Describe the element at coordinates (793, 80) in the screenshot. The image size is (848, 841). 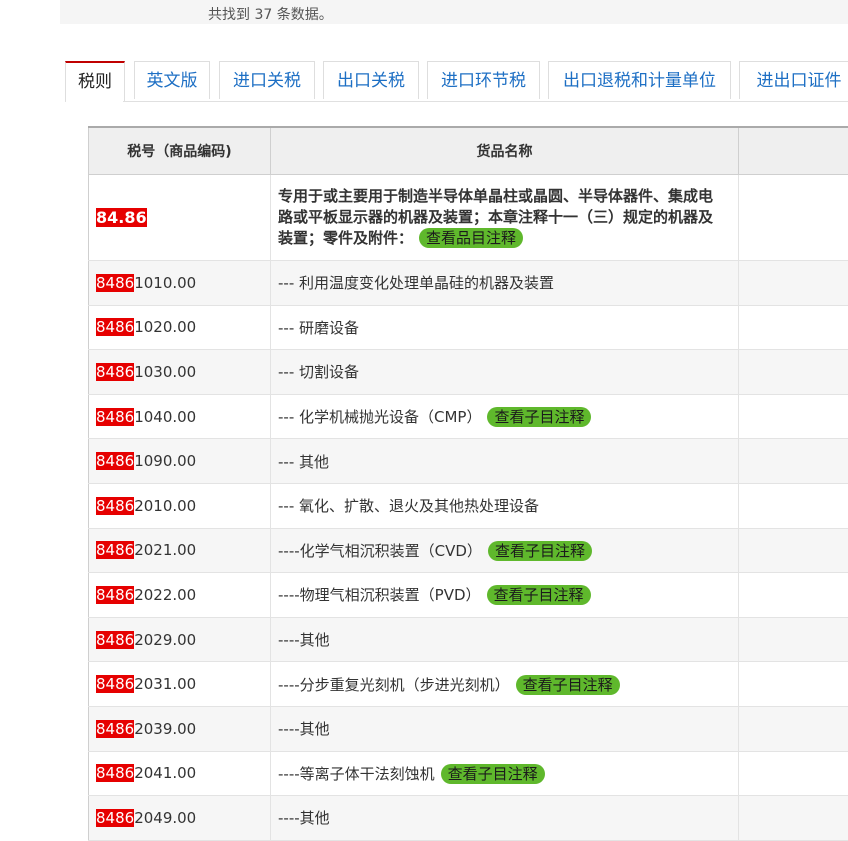
I see `tab-import-export-licenses: 进出口证件` at that location.